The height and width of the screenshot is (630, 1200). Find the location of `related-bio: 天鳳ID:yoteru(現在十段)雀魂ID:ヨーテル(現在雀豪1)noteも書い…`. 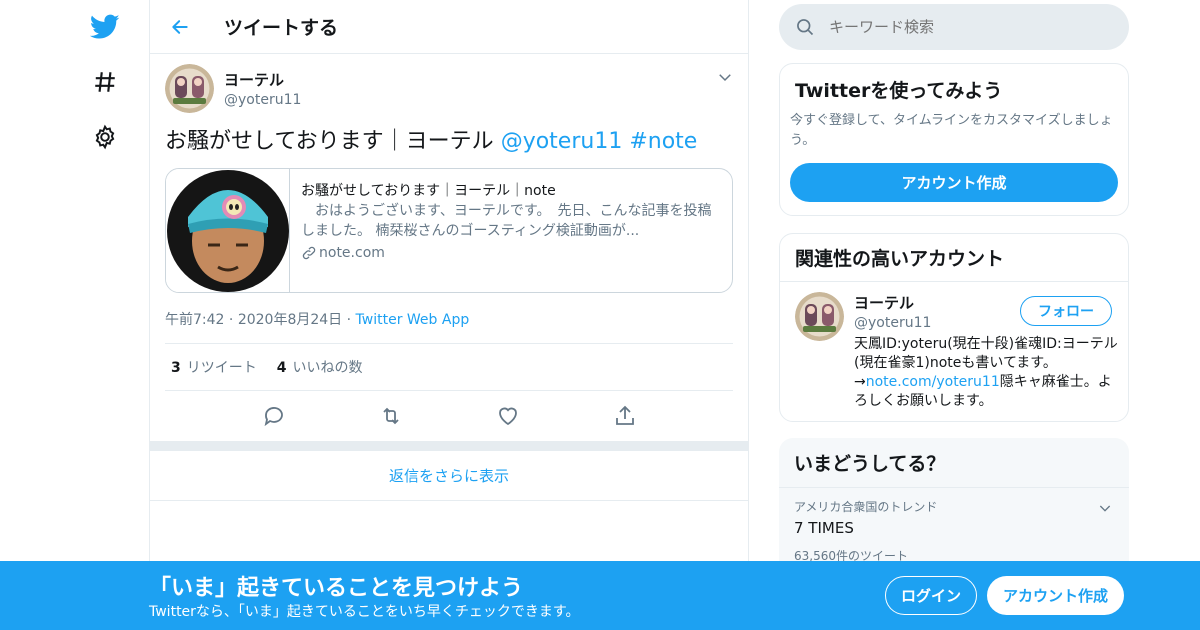

related-bio: 天鳳ID:yoteru(現在十段)雀魂ID:ヨーテル(現在雀豪1)noteも書い… is located at coordinates (986, 373).